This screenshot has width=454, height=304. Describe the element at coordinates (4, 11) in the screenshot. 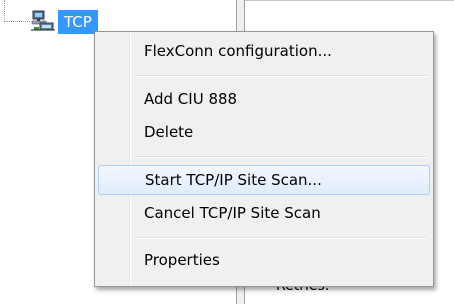

I see `tree-connector-vertical` at that location.